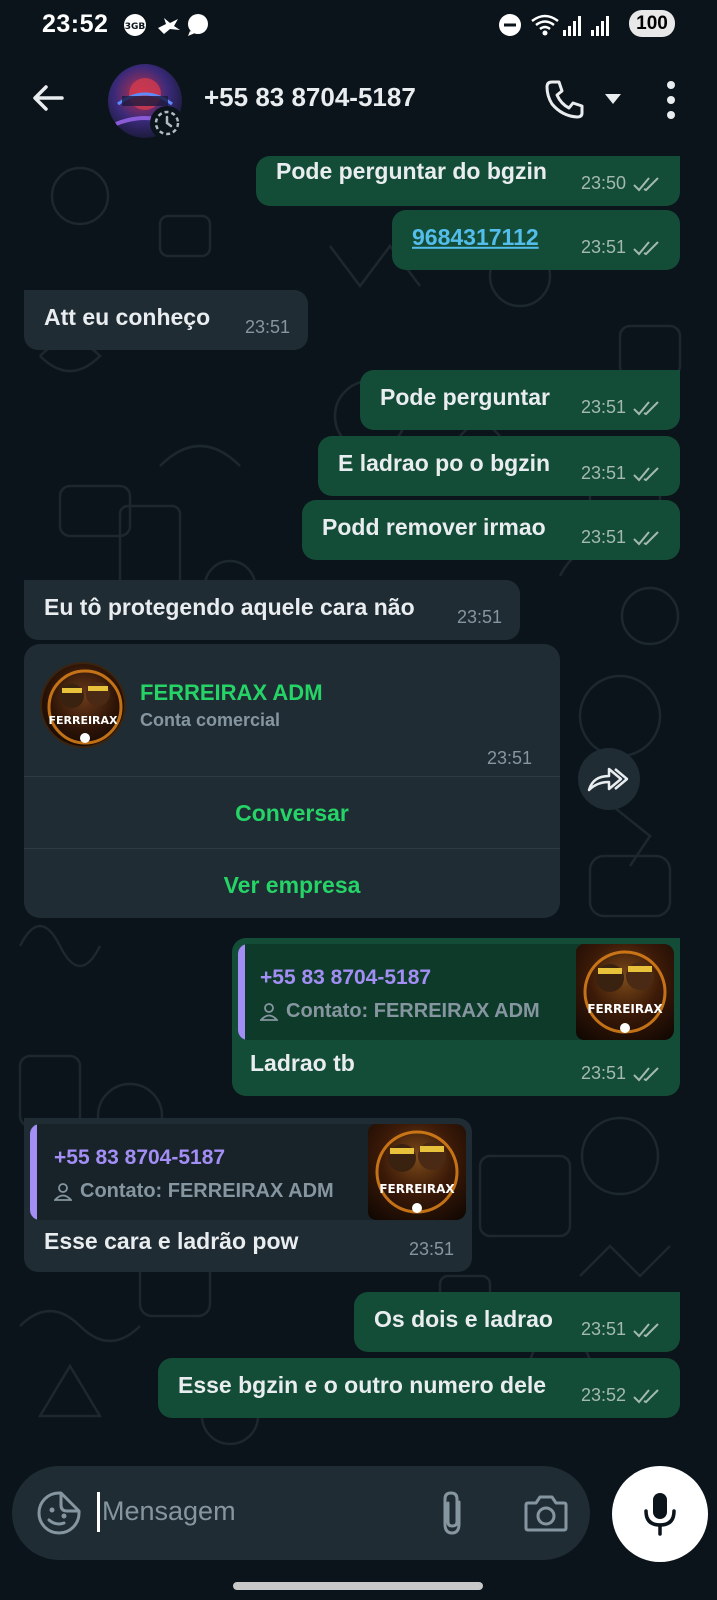 The width and height of the screenshot is (717, 1600). What do you see at coordinates (167, 123) in the screenshot?
I see `status-ring-icon` at bounding box center [167, 123].